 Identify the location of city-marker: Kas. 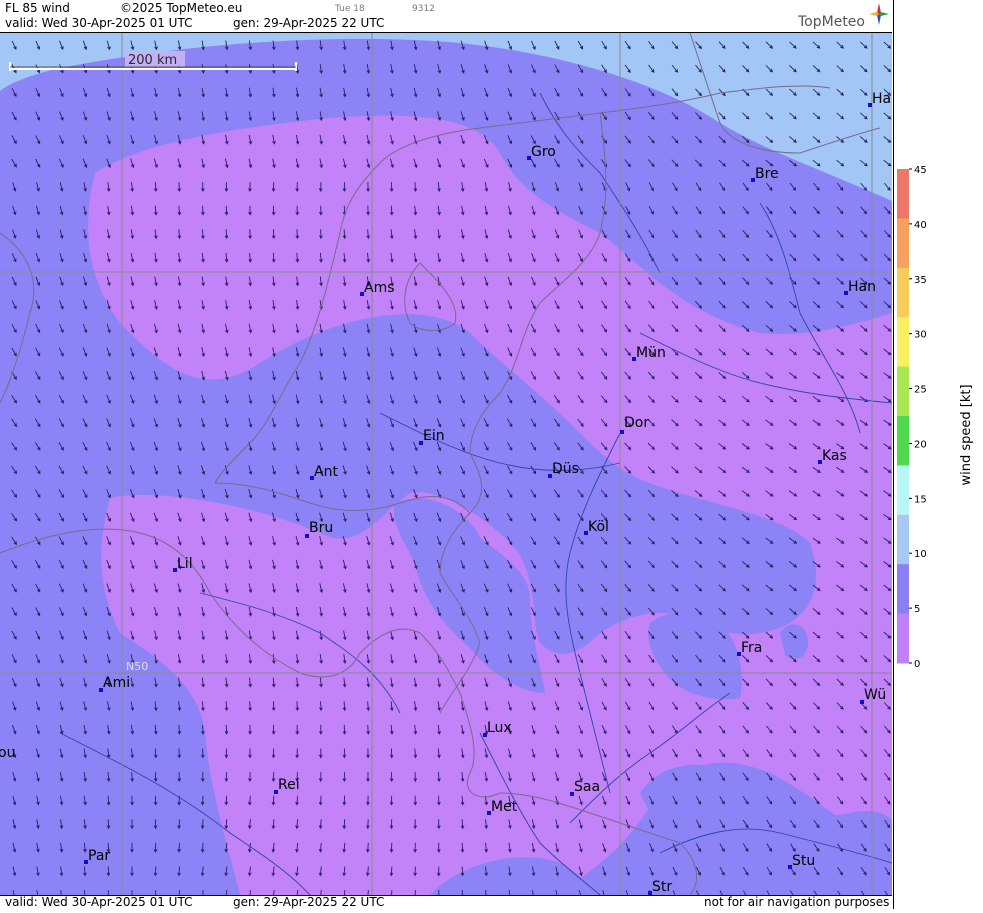
(832, 456).